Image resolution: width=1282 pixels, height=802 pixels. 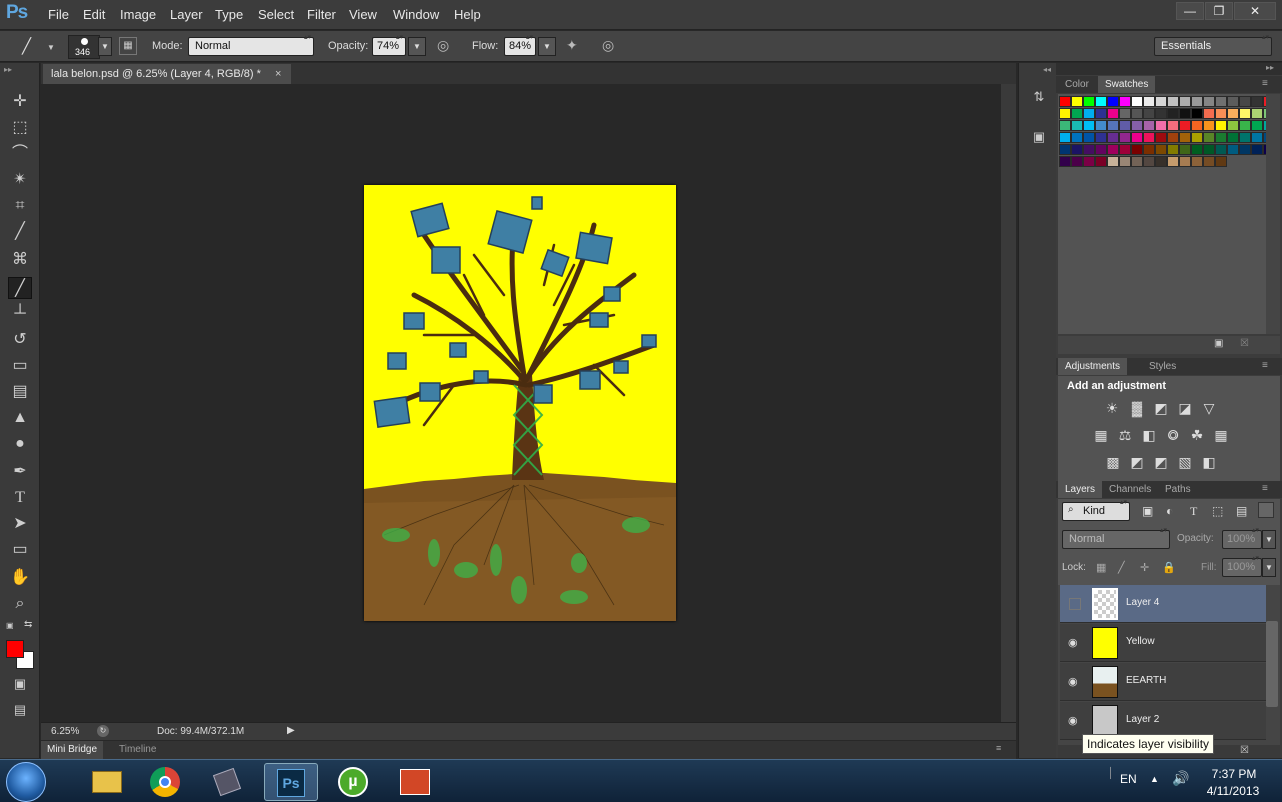 I want to click on brush-preset-picker: 346, so click(x=84, y=47).